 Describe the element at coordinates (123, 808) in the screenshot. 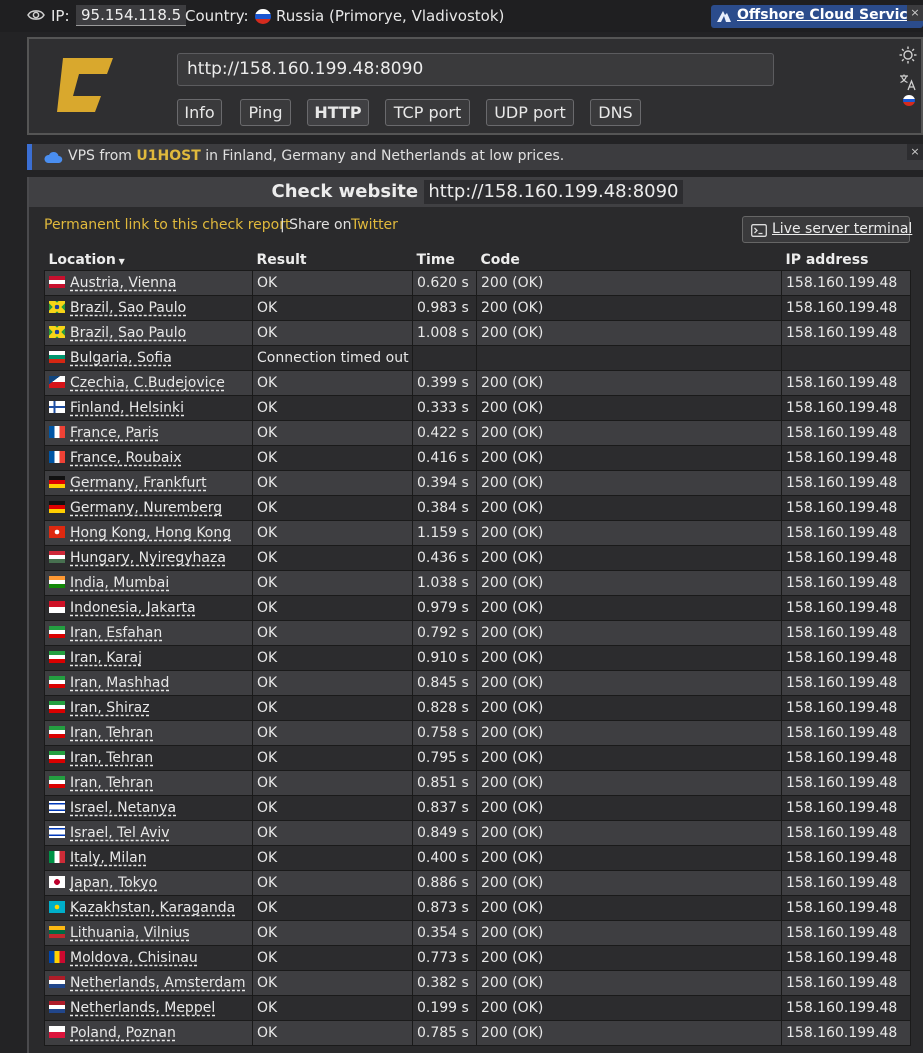

I see `location-link: Israel, Netanya` at that location.